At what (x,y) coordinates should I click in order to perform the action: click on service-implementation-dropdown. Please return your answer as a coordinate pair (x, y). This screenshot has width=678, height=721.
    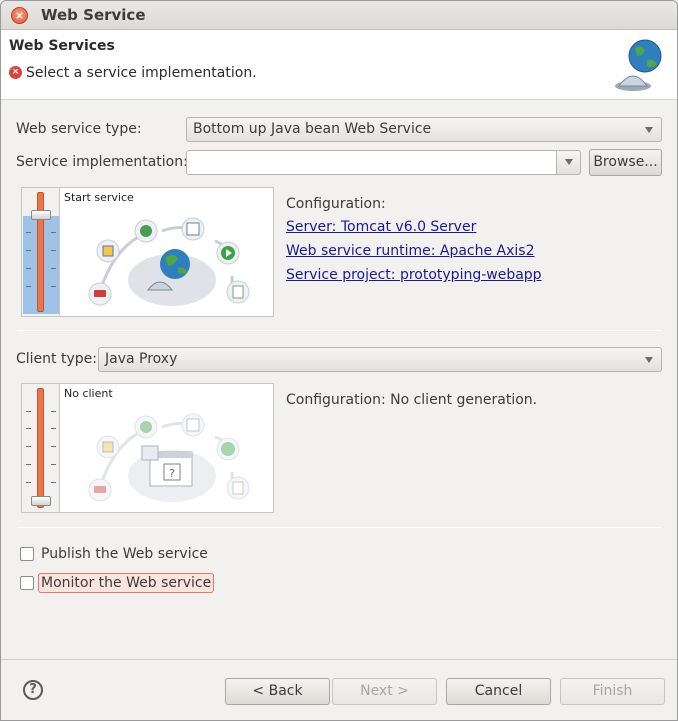
    Looking at the image, I should click on (569, 162).